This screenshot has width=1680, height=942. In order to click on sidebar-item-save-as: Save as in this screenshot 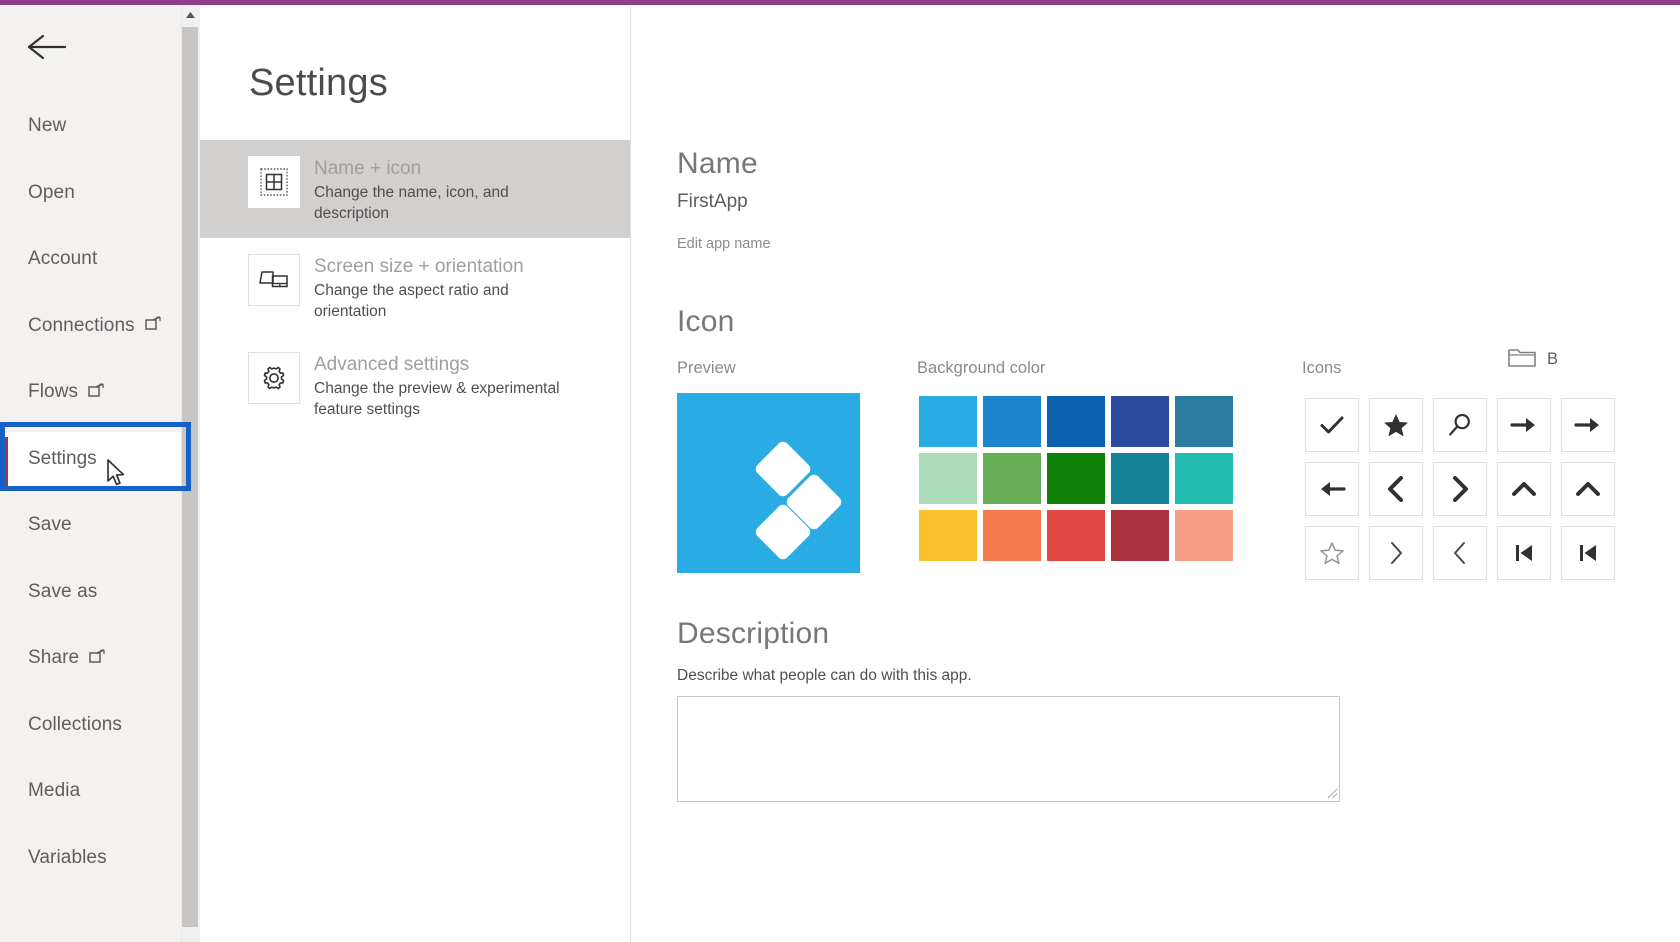, I will do `click(90, 592)`.